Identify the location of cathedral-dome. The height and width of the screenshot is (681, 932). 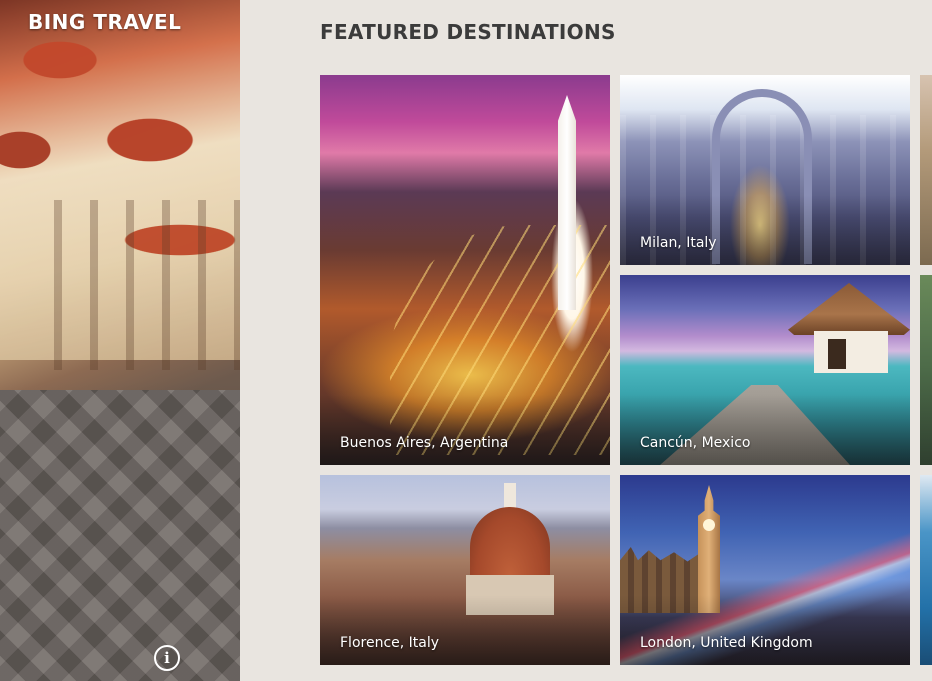
(510, 542).